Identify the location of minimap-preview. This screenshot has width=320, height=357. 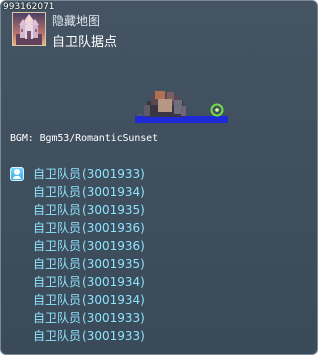
(181, 107).